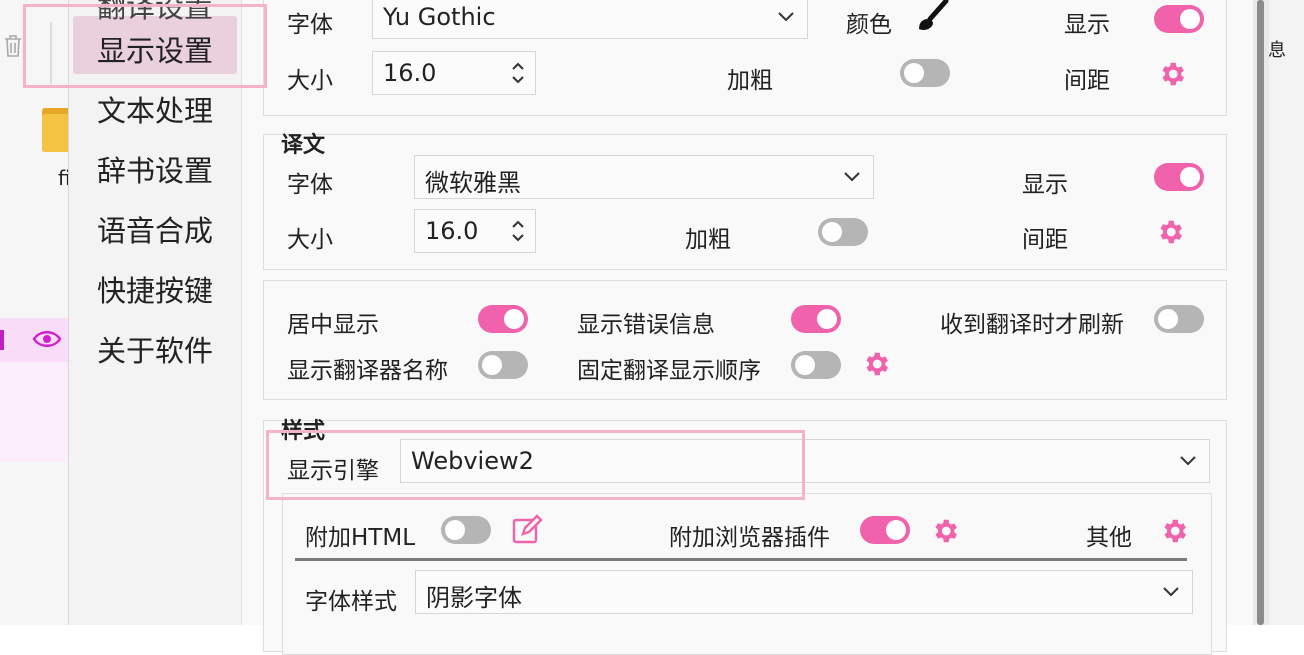 The width and height of the screenshot is (1304, 655). Describe the element at coordinates (1179, 319) in the screenshot. I see `refresh-toggle` at that location.